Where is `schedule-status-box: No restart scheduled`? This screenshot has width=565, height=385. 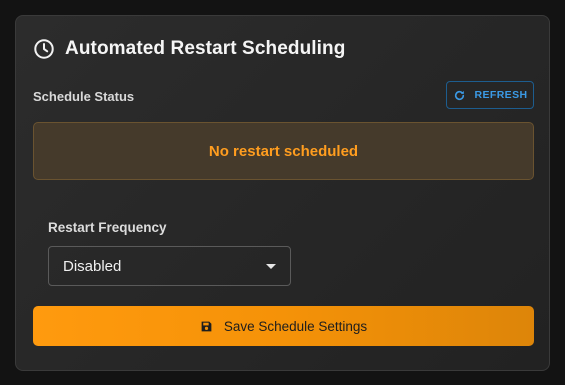
schedule-status-box: No restart scheduled is located at coordinates (283, 151).